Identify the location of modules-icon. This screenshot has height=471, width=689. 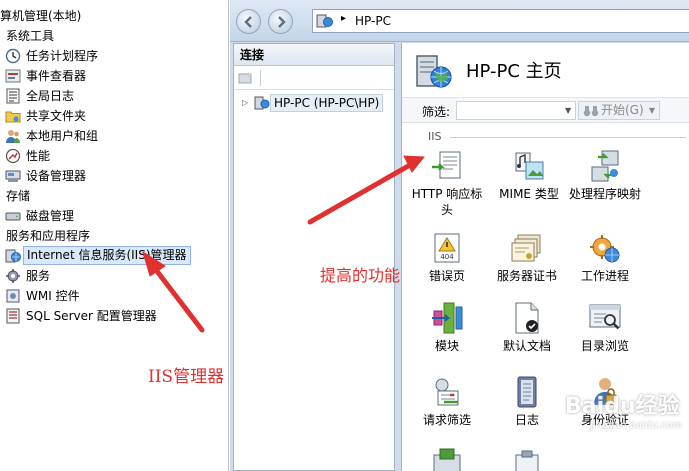
(447, 318).